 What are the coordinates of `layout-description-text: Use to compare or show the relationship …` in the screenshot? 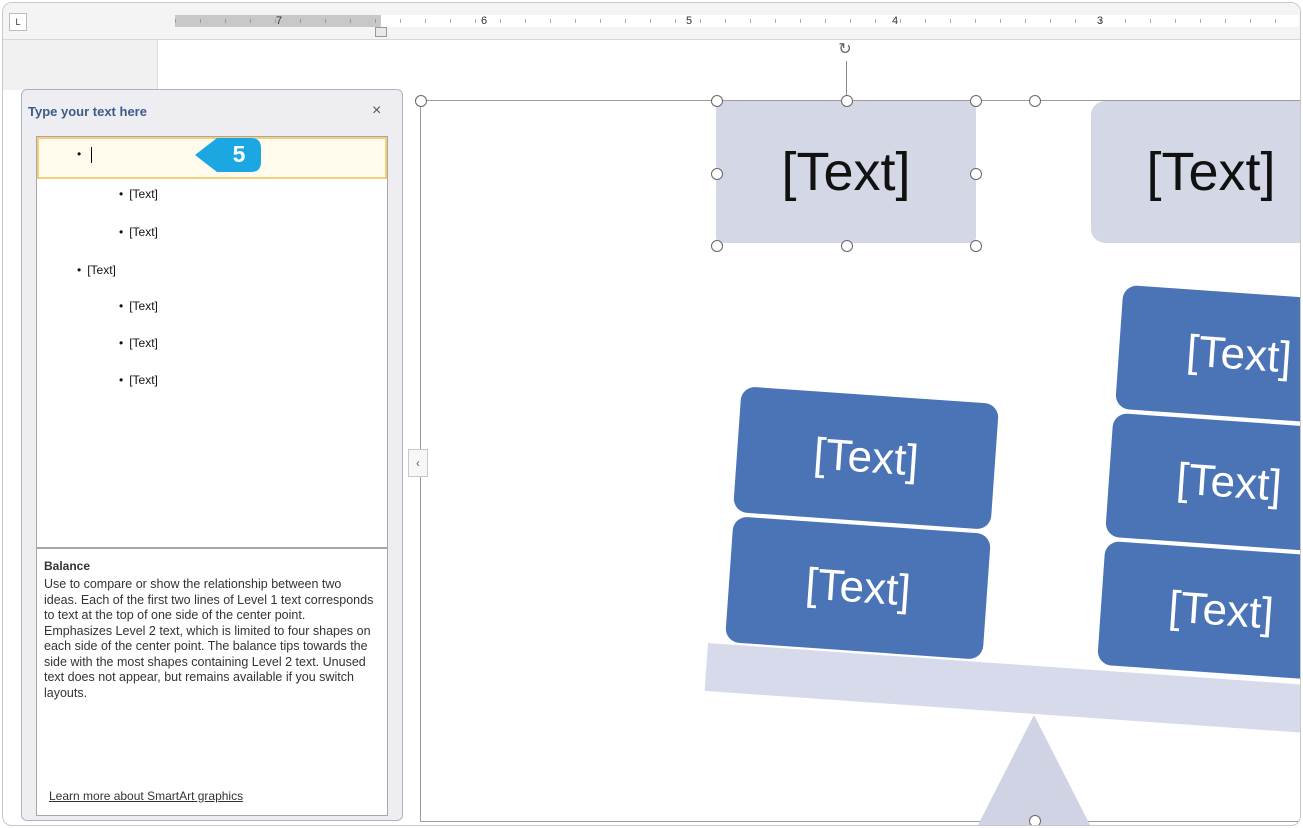 It's located at (209, 638).